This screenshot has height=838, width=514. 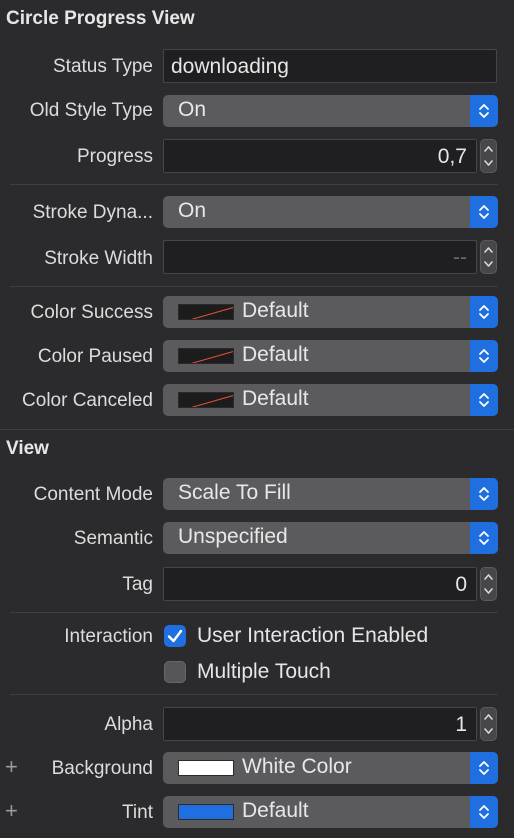 I want to click on alpha-label: Alpha, so click(x=128, y=724).